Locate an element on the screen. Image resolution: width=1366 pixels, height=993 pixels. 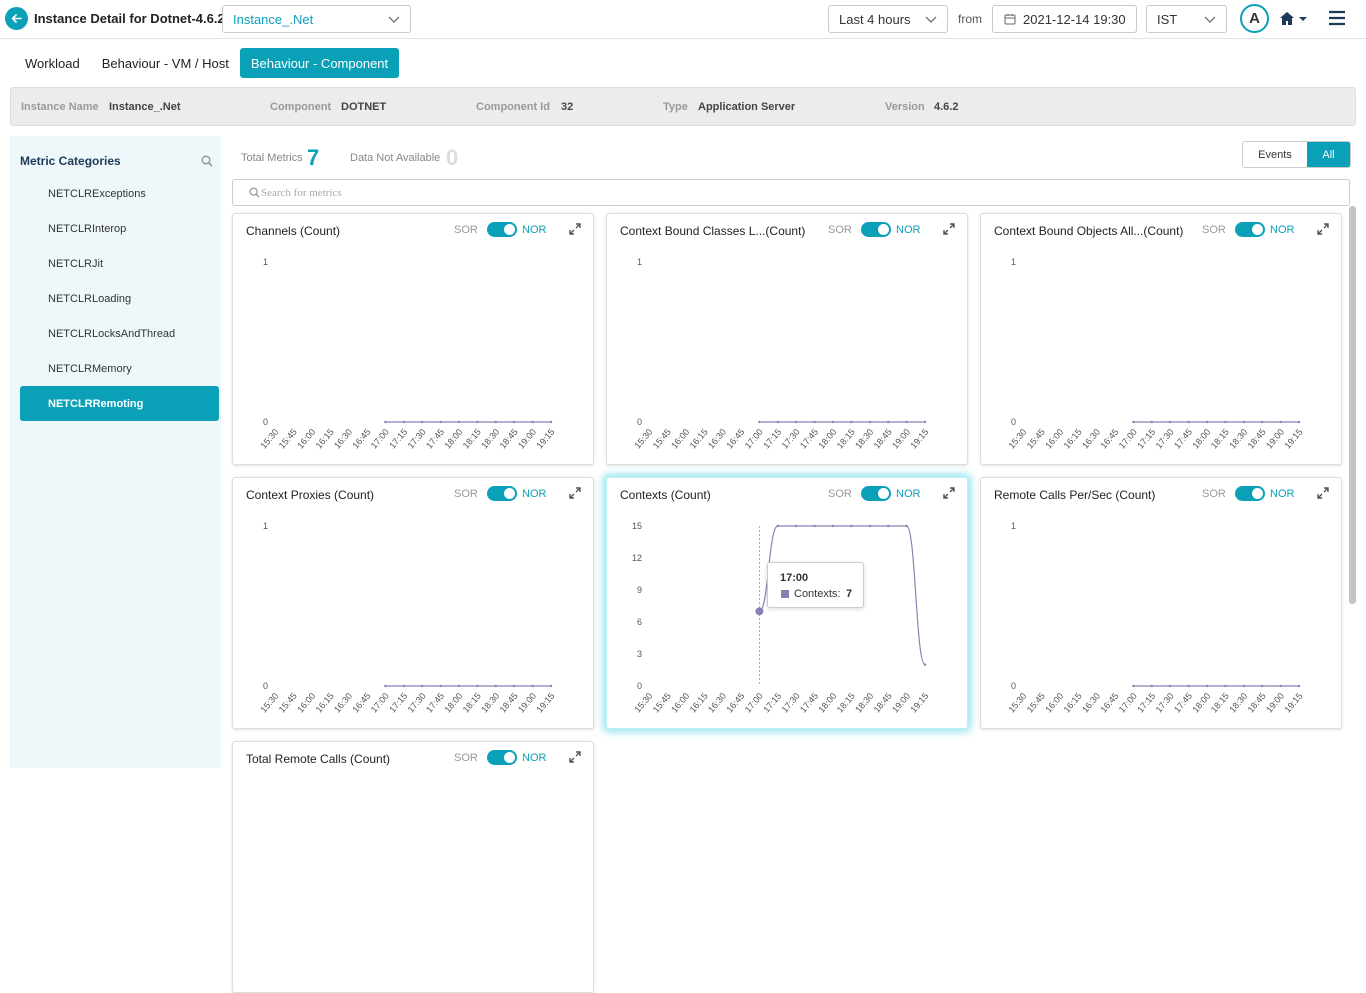
timezone-select: IST is located at coordinates (1186, 19).